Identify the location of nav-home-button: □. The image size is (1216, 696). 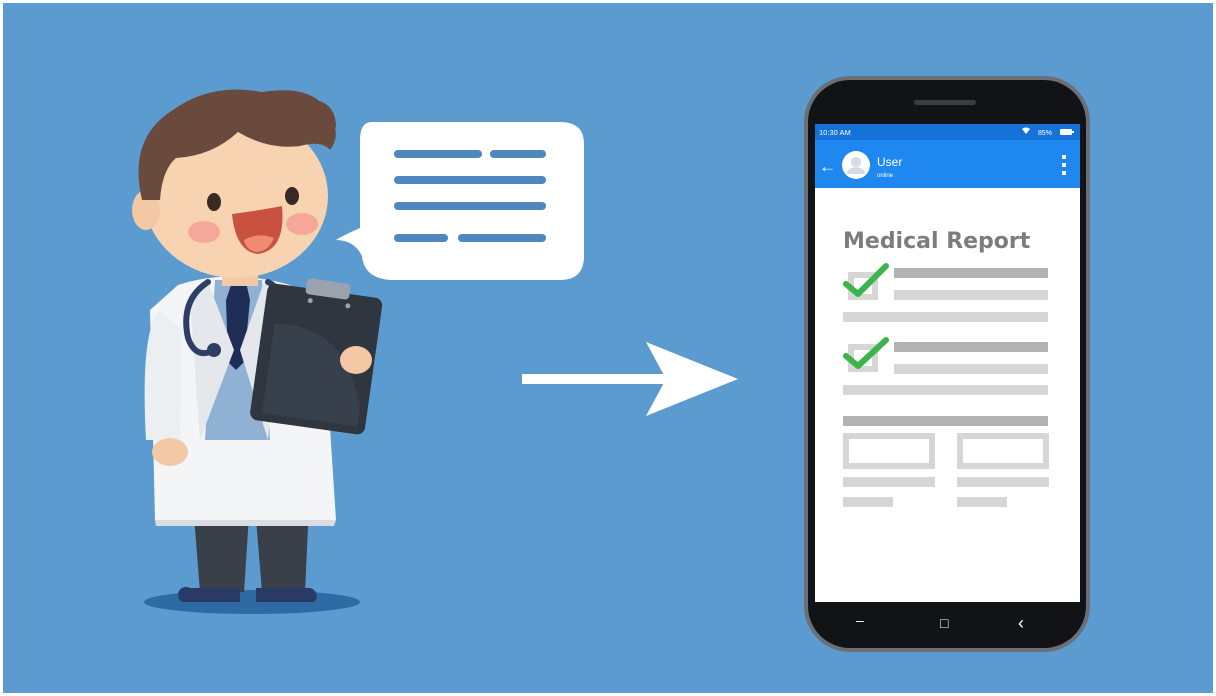
(944, 623).